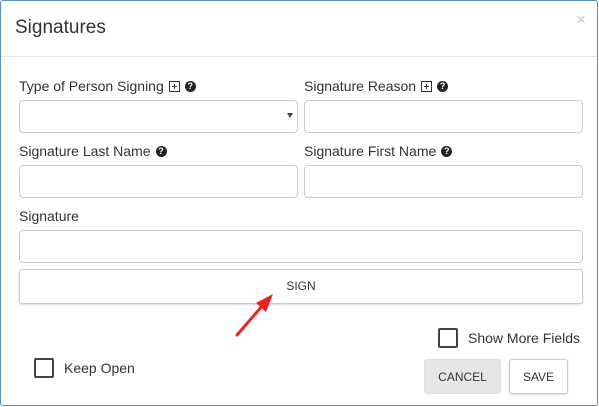 This screenshot has height=407, width=599. What do you see at coordinates (254, 315) in the screenshot?
I see `annotation-arrow-icon` at bounding box center [254, 315].